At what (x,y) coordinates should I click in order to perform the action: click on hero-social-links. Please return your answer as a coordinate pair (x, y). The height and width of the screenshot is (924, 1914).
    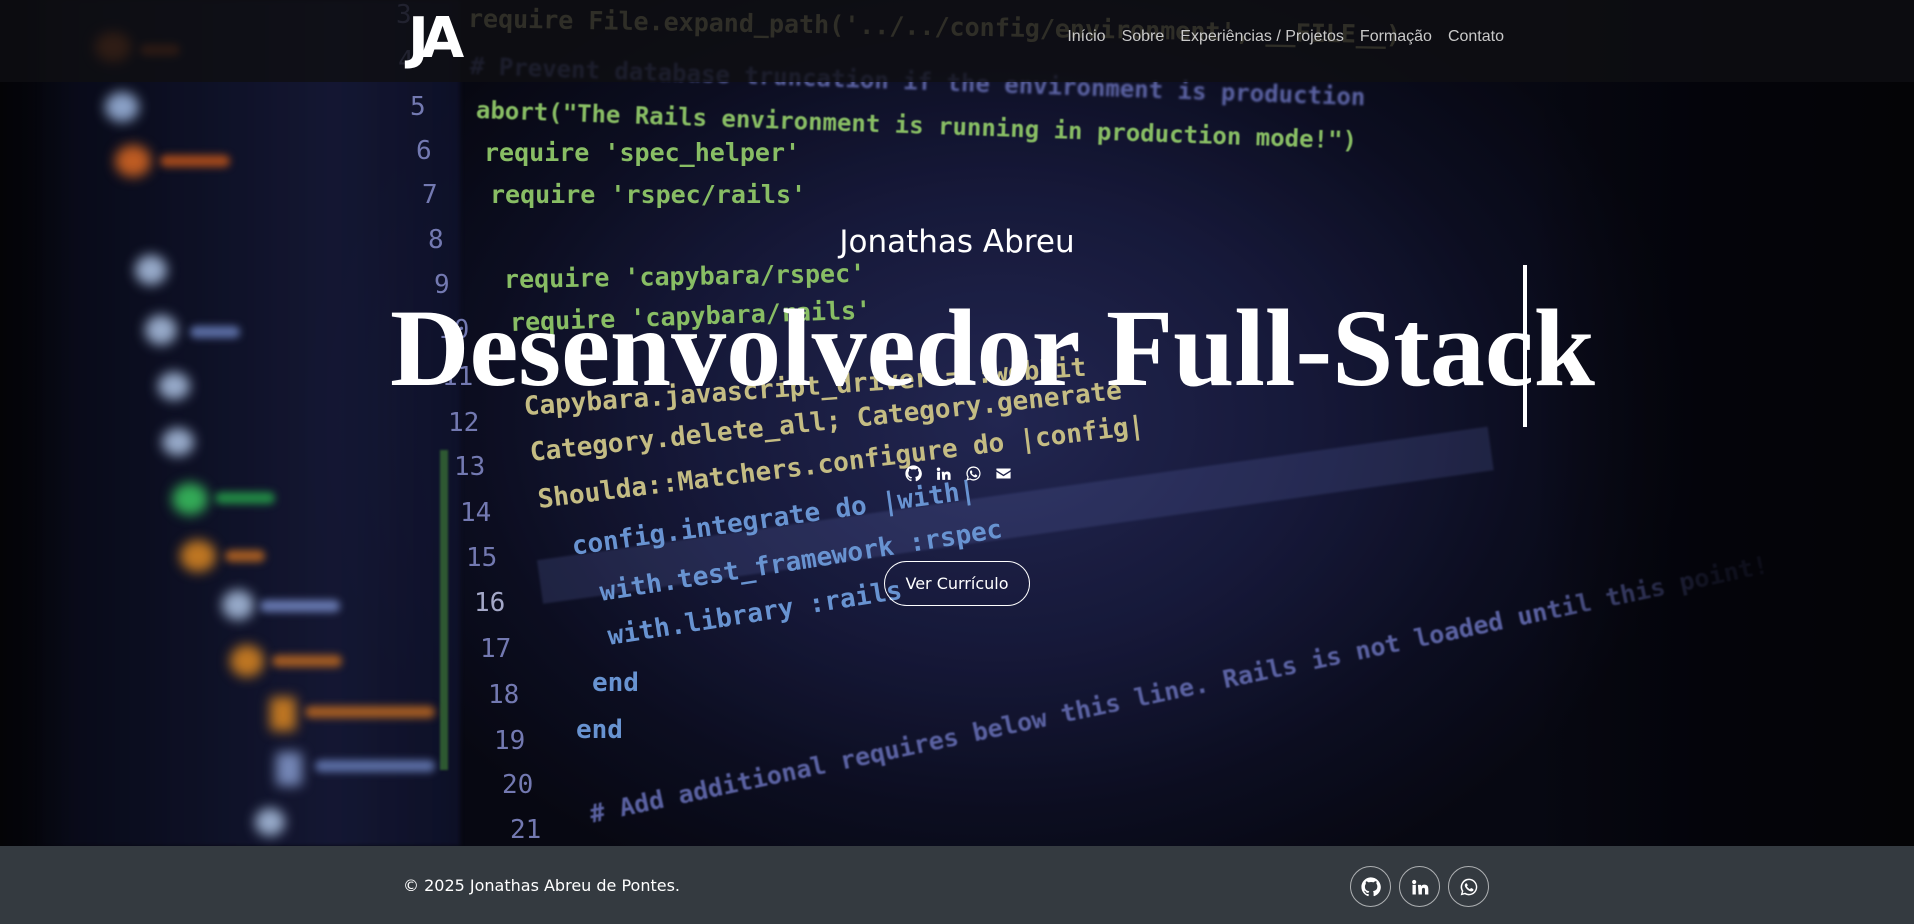
    Looking at the image, I should click on (958, 473).